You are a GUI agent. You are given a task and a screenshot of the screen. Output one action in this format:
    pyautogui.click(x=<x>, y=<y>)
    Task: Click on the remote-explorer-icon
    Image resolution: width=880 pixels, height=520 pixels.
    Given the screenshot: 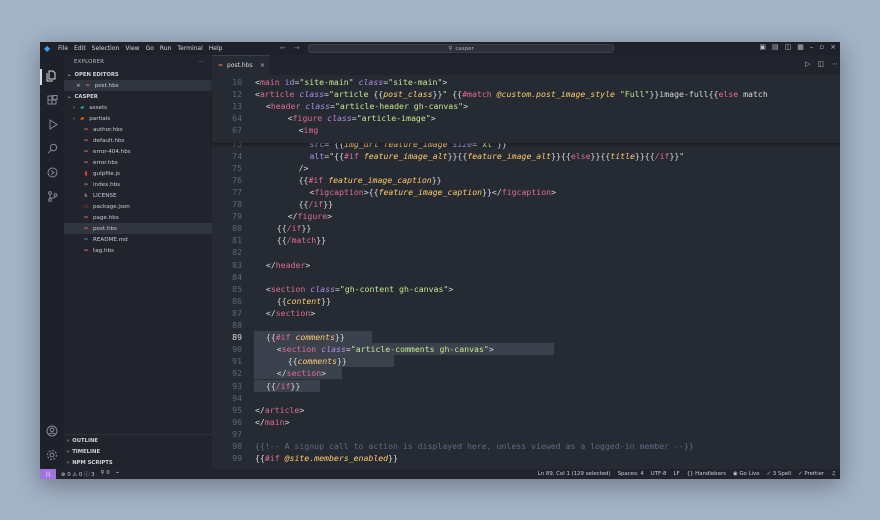 What is the action you would take?
    pyautogui.click(x=52, y=172)
    